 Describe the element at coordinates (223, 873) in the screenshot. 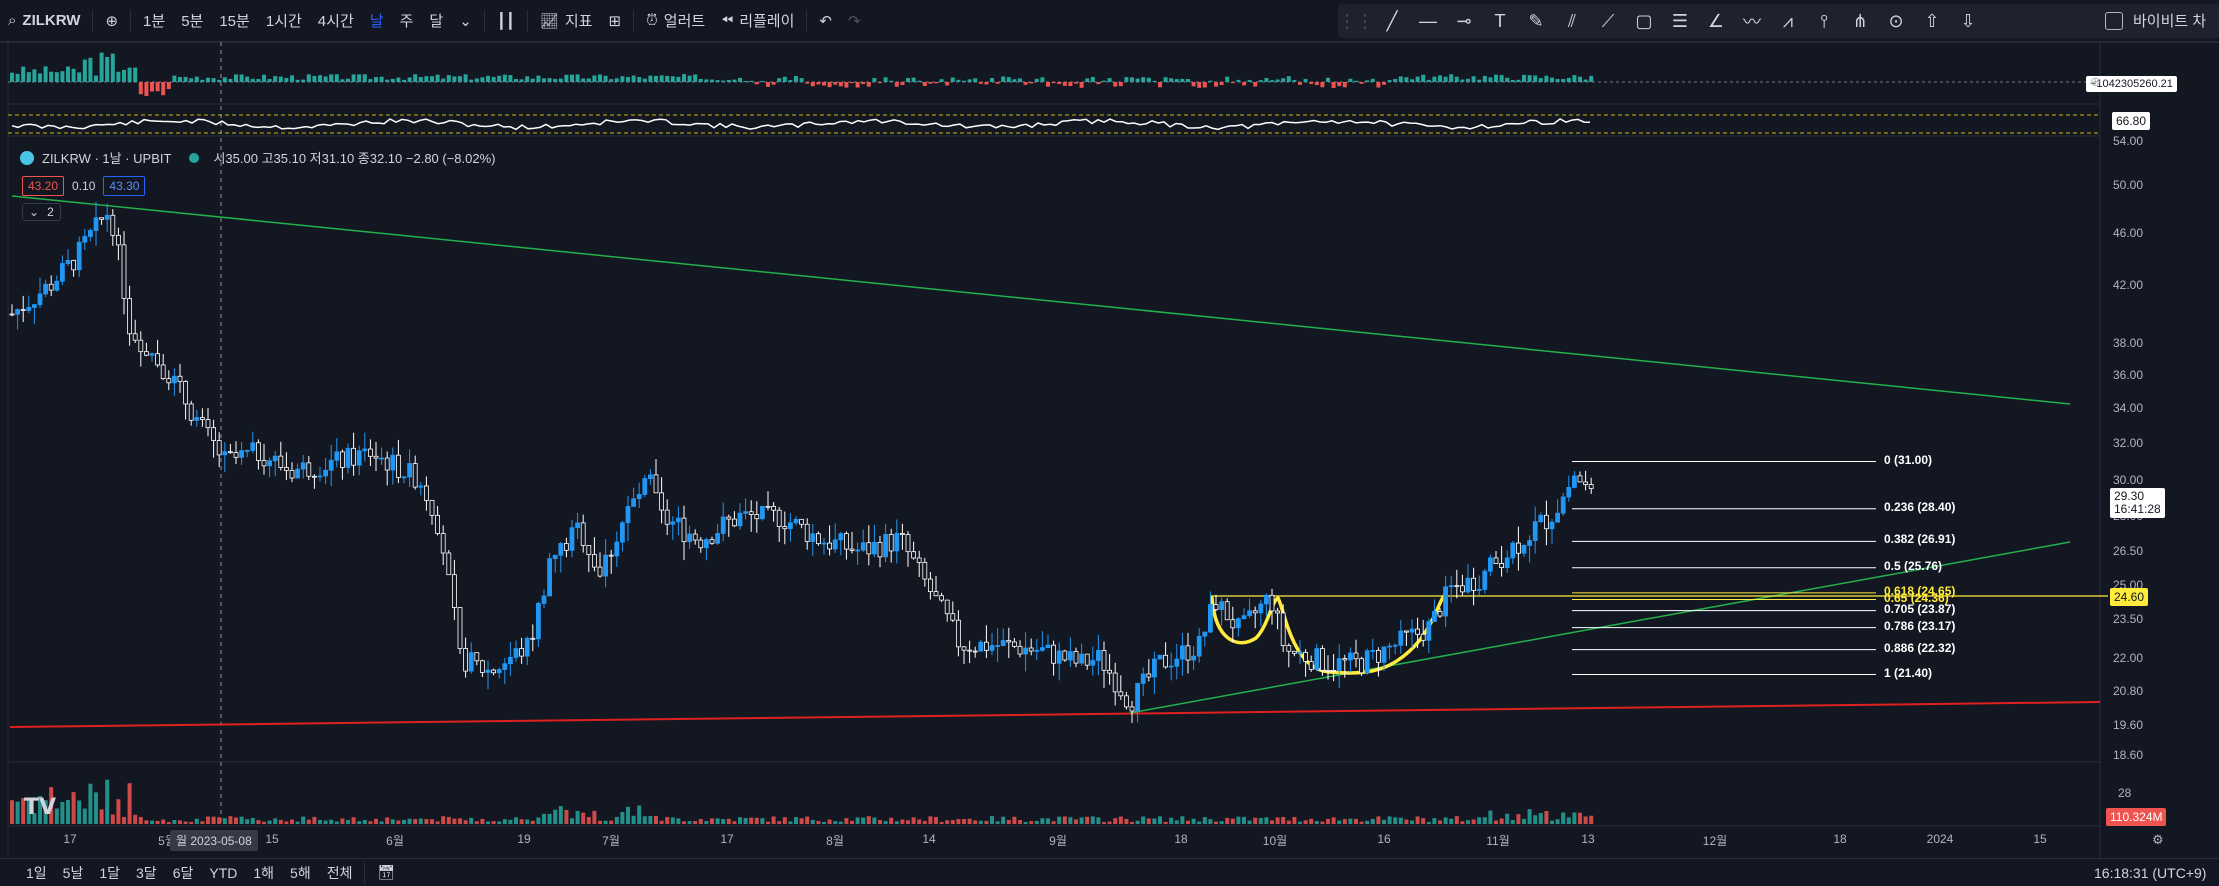

I see `range-ytd: YTD` at that location.